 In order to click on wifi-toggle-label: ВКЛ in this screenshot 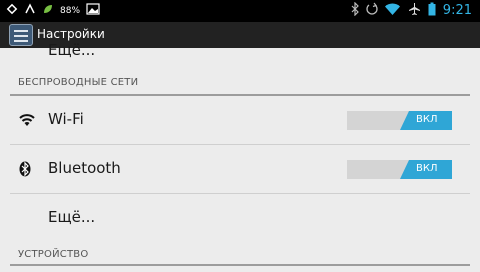, I will do `click(427, 119)`.